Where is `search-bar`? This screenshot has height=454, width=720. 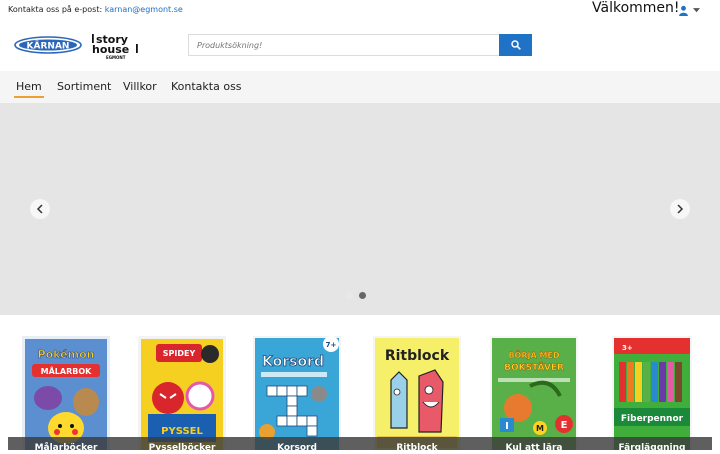
search-bar is located at coordinates (360, 45).